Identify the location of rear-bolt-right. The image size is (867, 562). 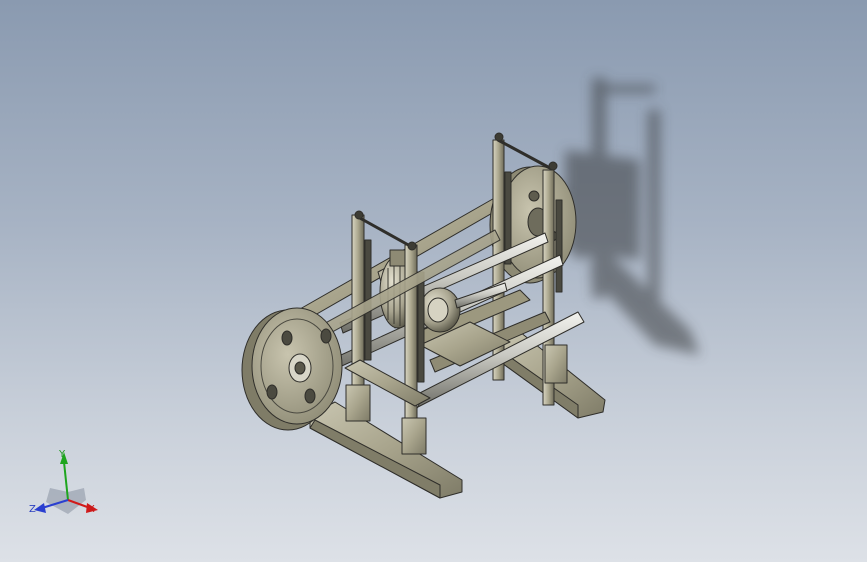
(553, 166).